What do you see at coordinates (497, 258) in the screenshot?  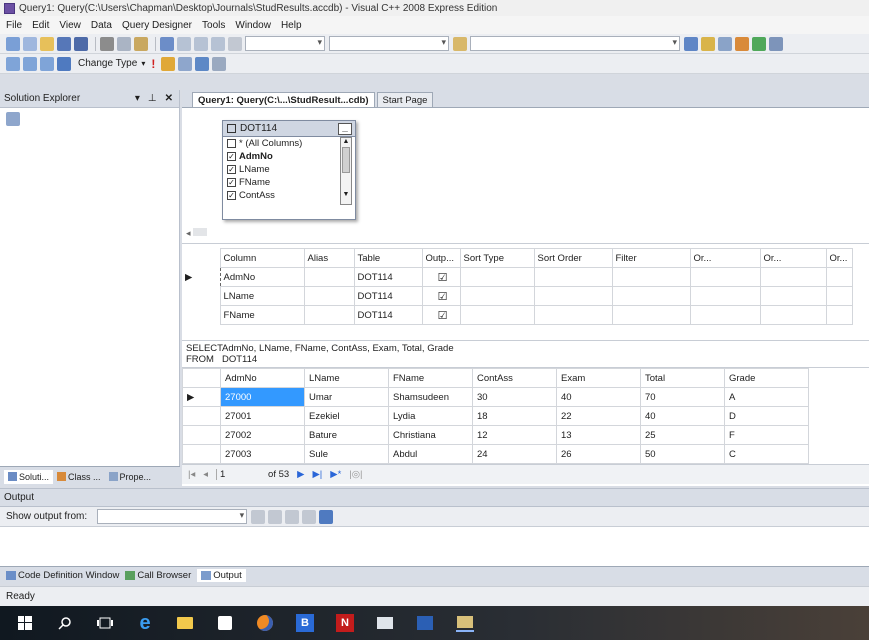 I see `criteria-col-header: Sort Type` at bounding box center [497, 258].